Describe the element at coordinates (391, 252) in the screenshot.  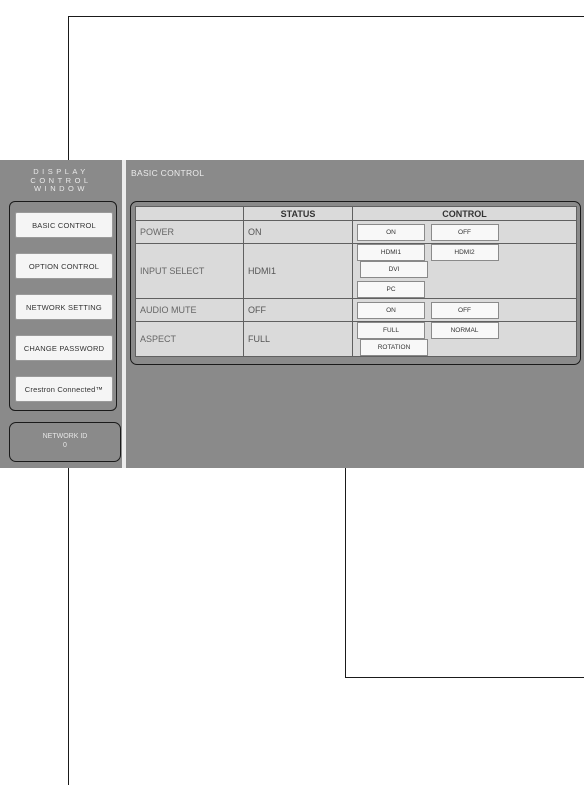
I see `hdmi1-button: HDMI1` at that location.